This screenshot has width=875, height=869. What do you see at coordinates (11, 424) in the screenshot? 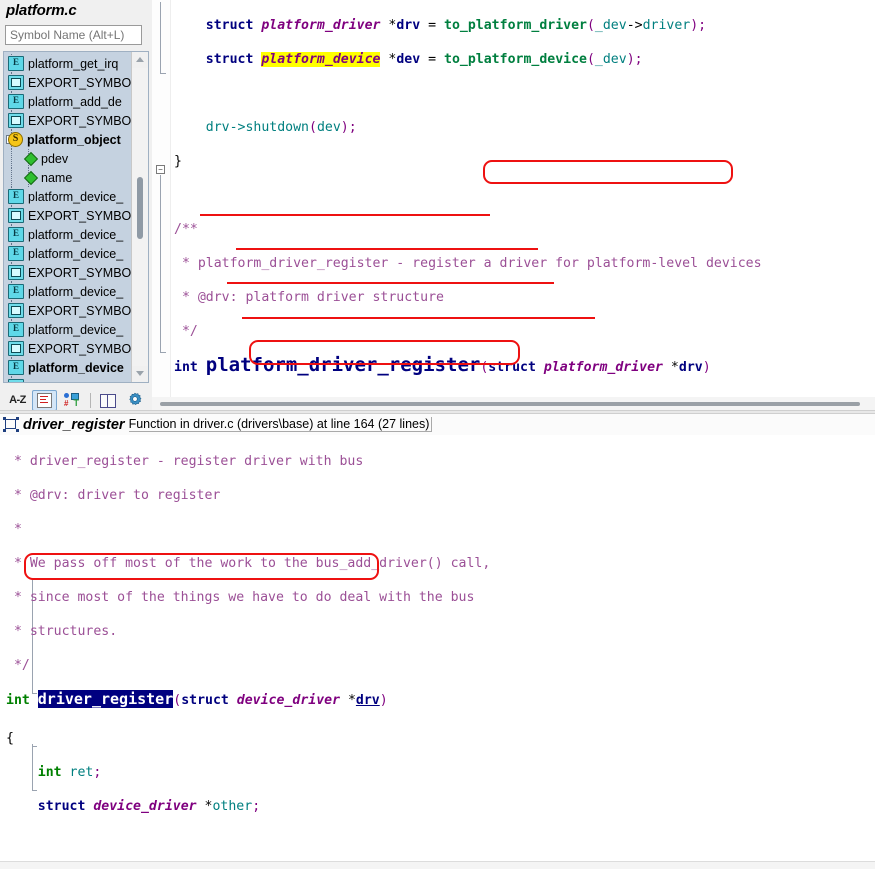
I see `symbol-definition-icon` at bounding box center [11, 424].